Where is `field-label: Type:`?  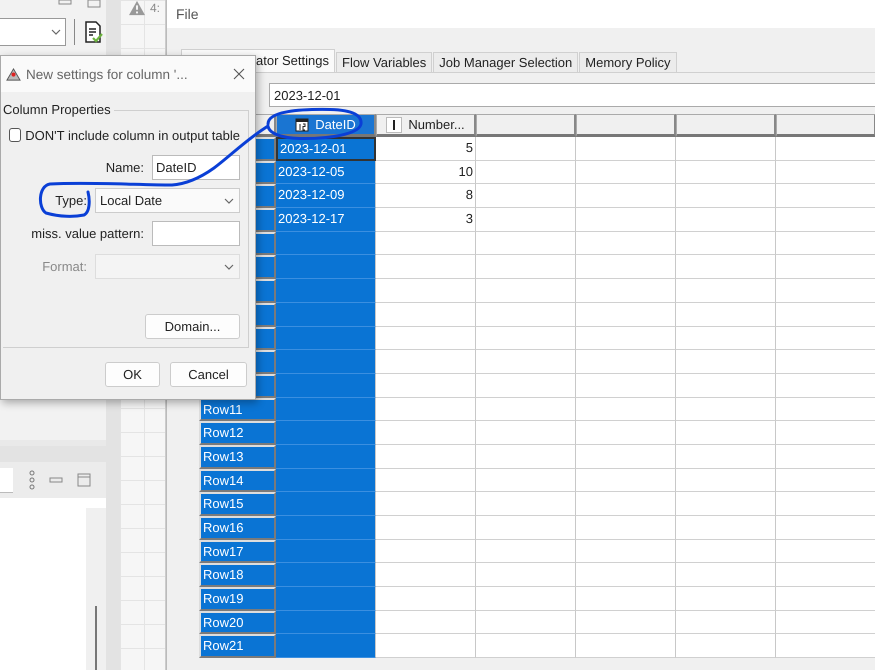
field-label: Type: is located at coordinates (70, 200).